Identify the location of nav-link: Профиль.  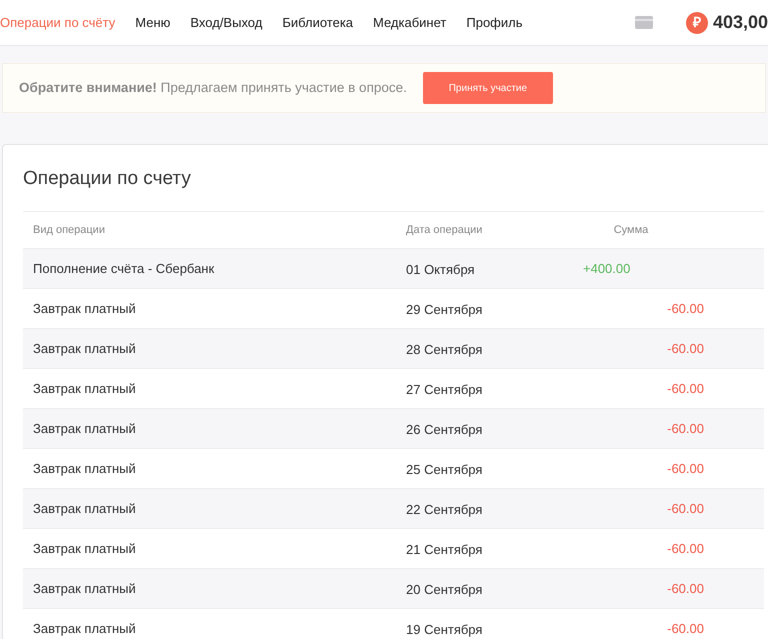
(494, 22).